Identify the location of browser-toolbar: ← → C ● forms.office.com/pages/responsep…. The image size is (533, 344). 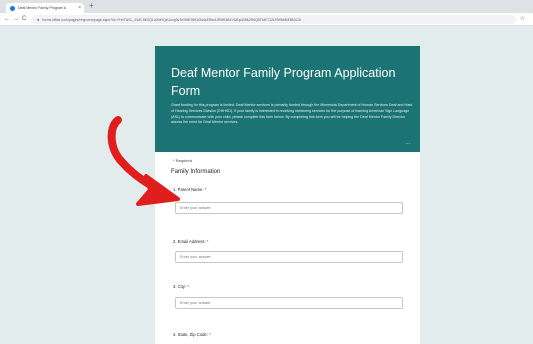
(266, 19).